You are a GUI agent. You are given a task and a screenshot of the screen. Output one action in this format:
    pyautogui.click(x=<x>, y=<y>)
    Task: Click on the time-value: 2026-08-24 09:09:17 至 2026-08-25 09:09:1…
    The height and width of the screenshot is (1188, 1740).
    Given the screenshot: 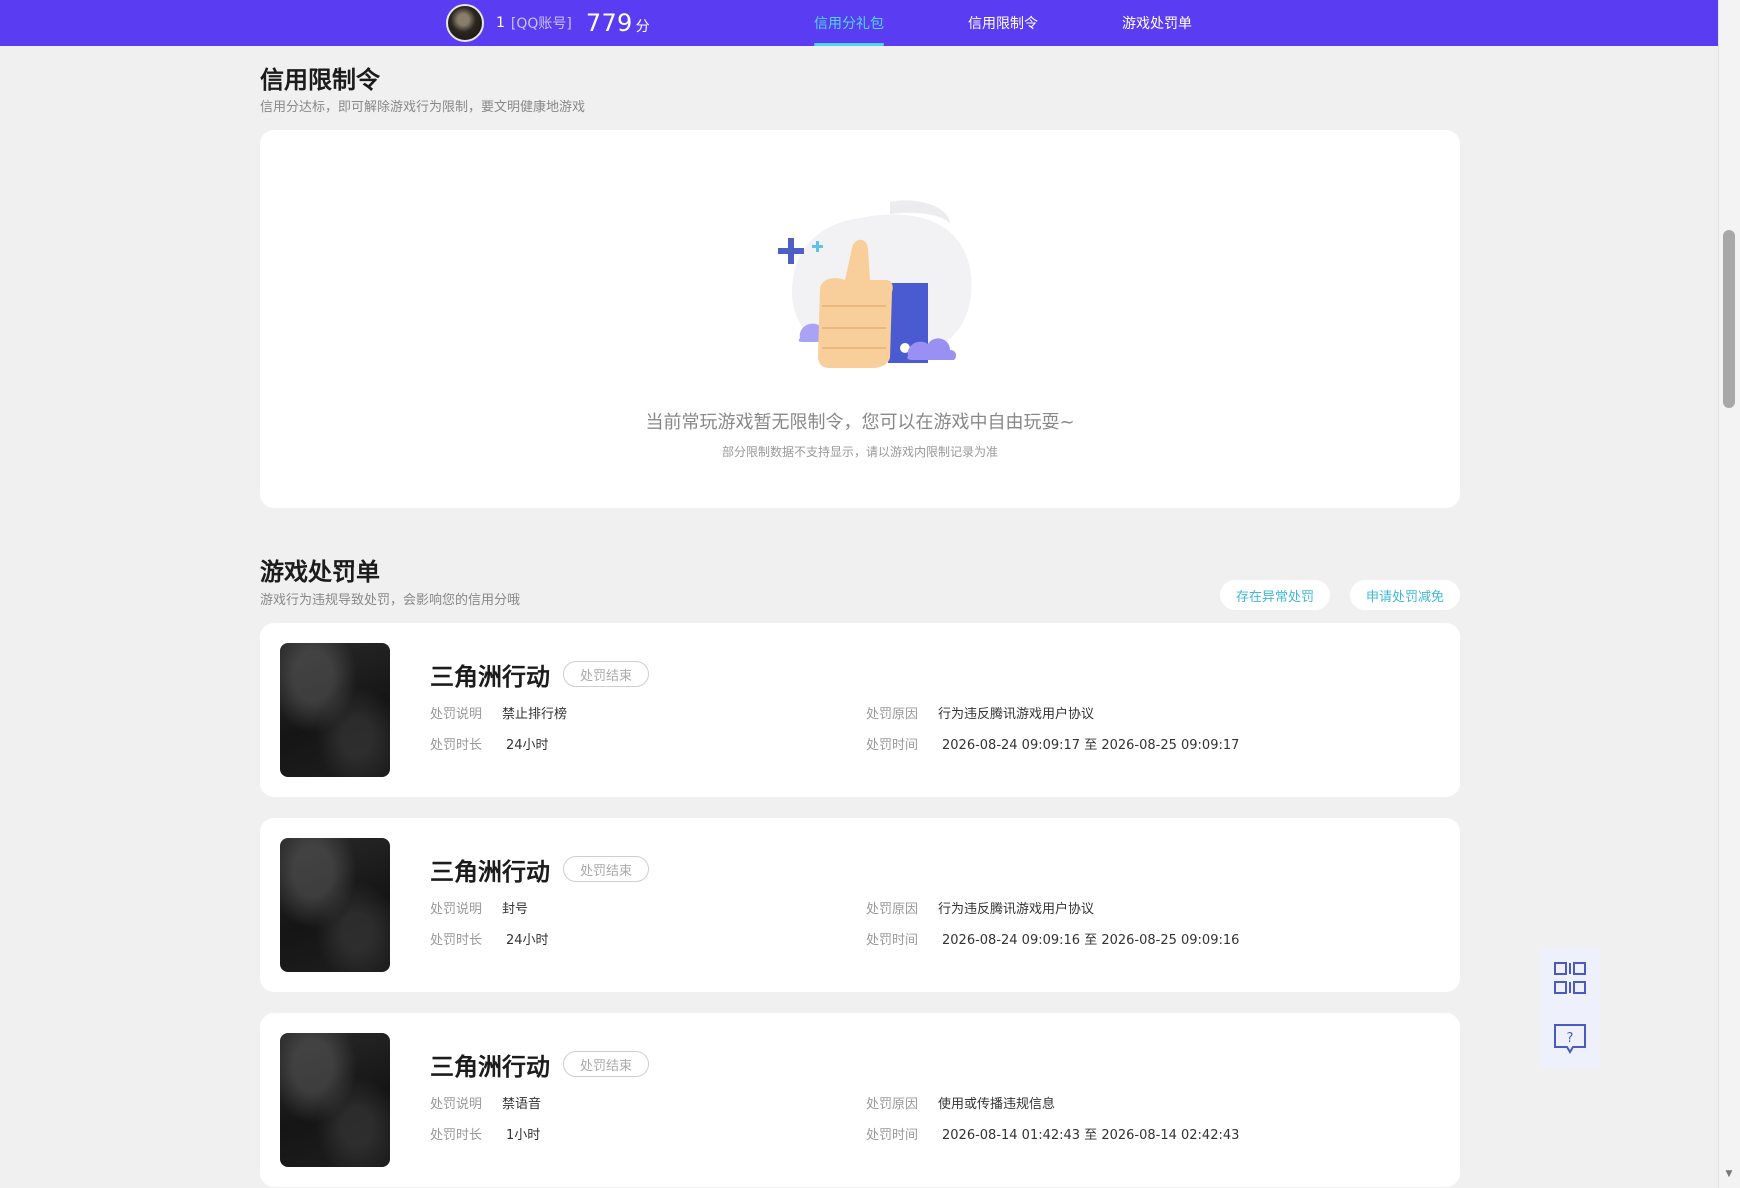 What is the action you would take?
    pyautogui.click(x=1091, y=745)
    